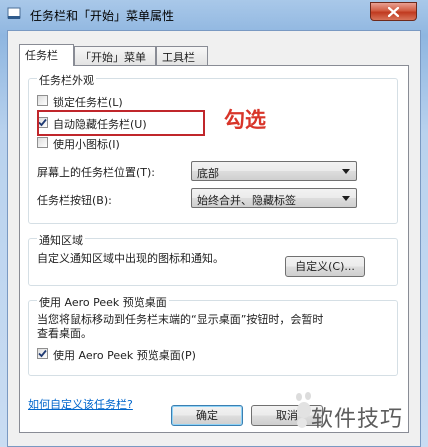  I want to click on highlight-box, so click(121, 123).